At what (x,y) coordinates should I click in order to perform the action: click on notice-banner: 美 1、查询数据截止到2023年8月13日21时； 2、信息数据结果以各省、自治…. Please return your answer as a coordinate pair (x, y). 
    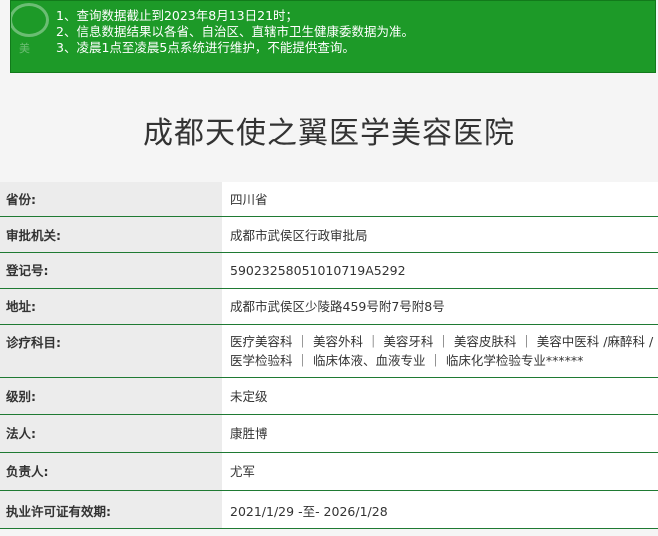
    Looking at the image, I should click on (333, 36).